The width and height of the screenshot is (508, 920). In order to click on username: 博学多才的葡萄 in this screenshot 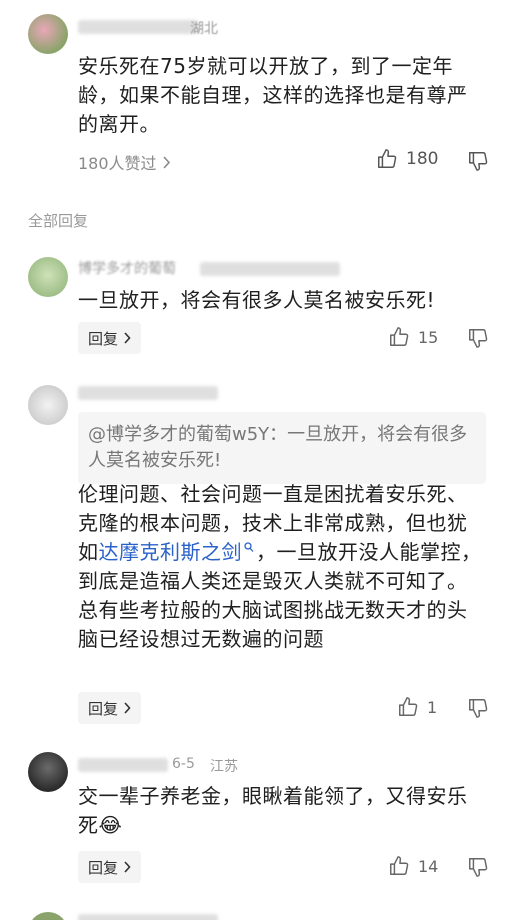, I will do `click(127, 268)`.